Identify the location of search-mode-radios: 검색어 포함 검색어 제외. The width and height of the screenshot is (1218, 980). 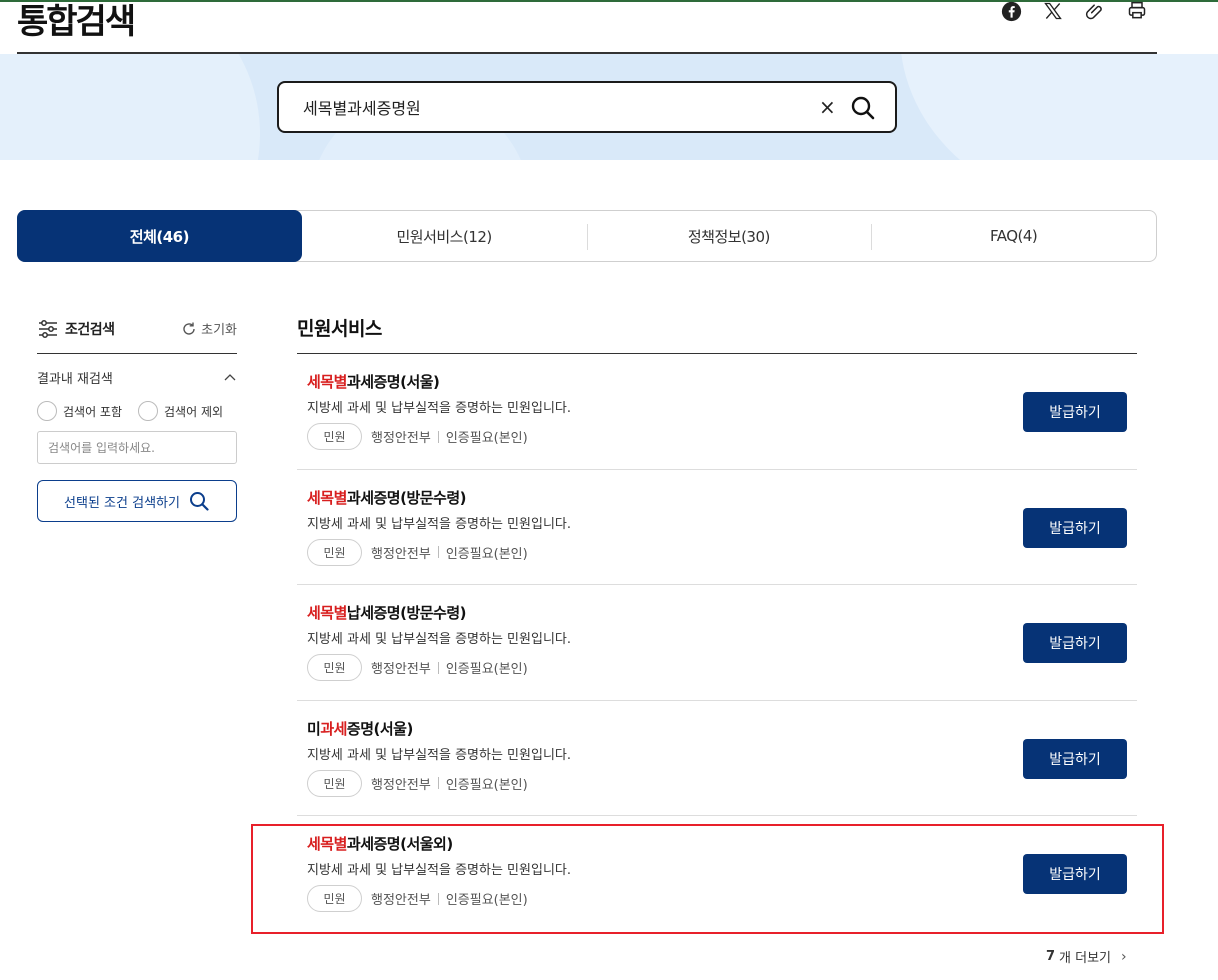
(137, 411).